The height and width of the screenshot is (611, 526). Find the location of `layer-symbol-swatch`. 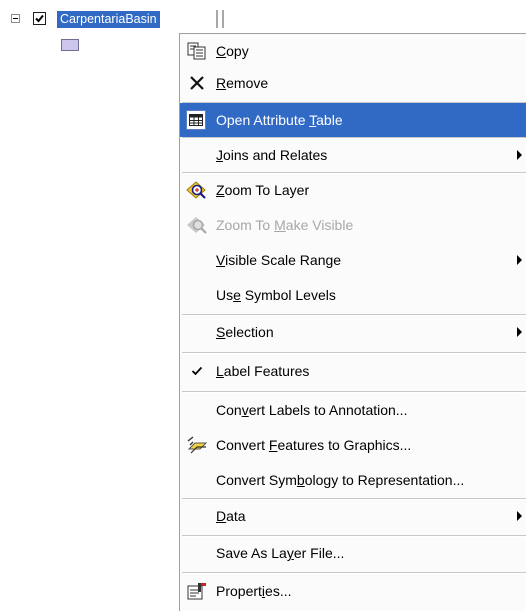

layer-symbol-swatch is located at coordinates (70, 45).